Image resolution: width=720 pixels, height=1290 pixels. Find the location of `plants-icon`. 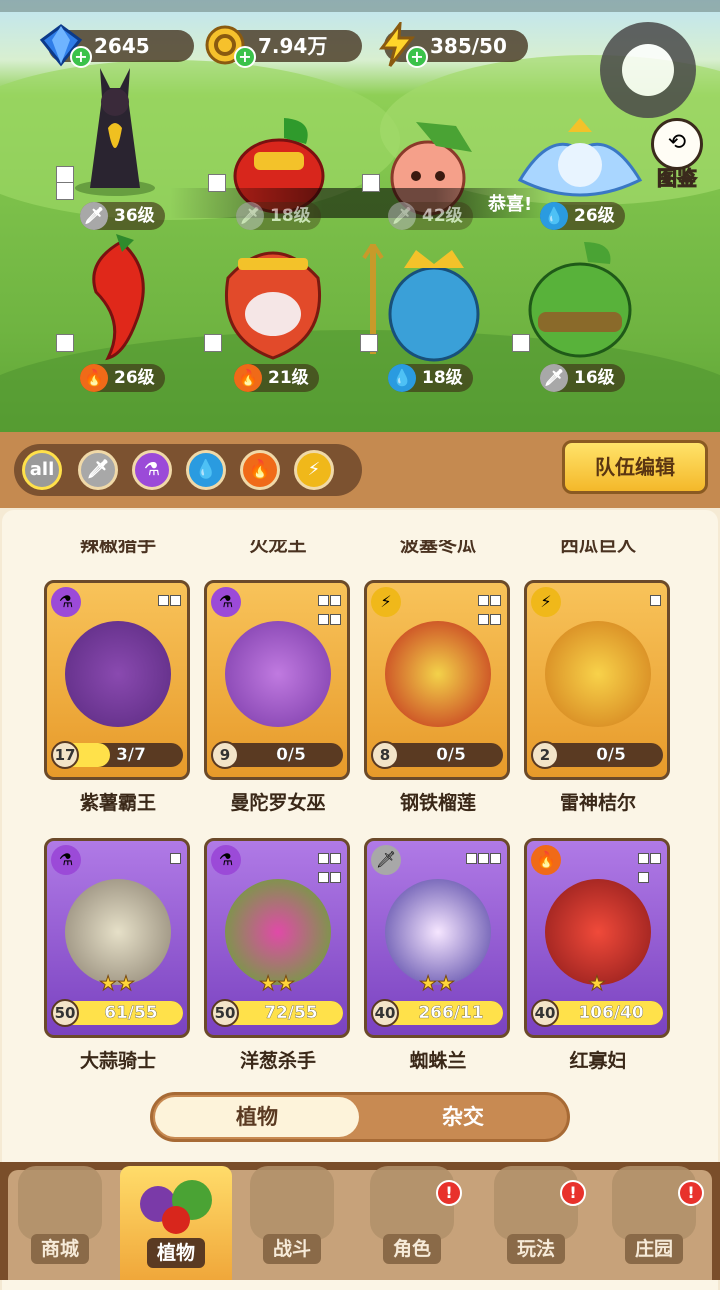

plants-icon is located at coordinates (176, 1207).